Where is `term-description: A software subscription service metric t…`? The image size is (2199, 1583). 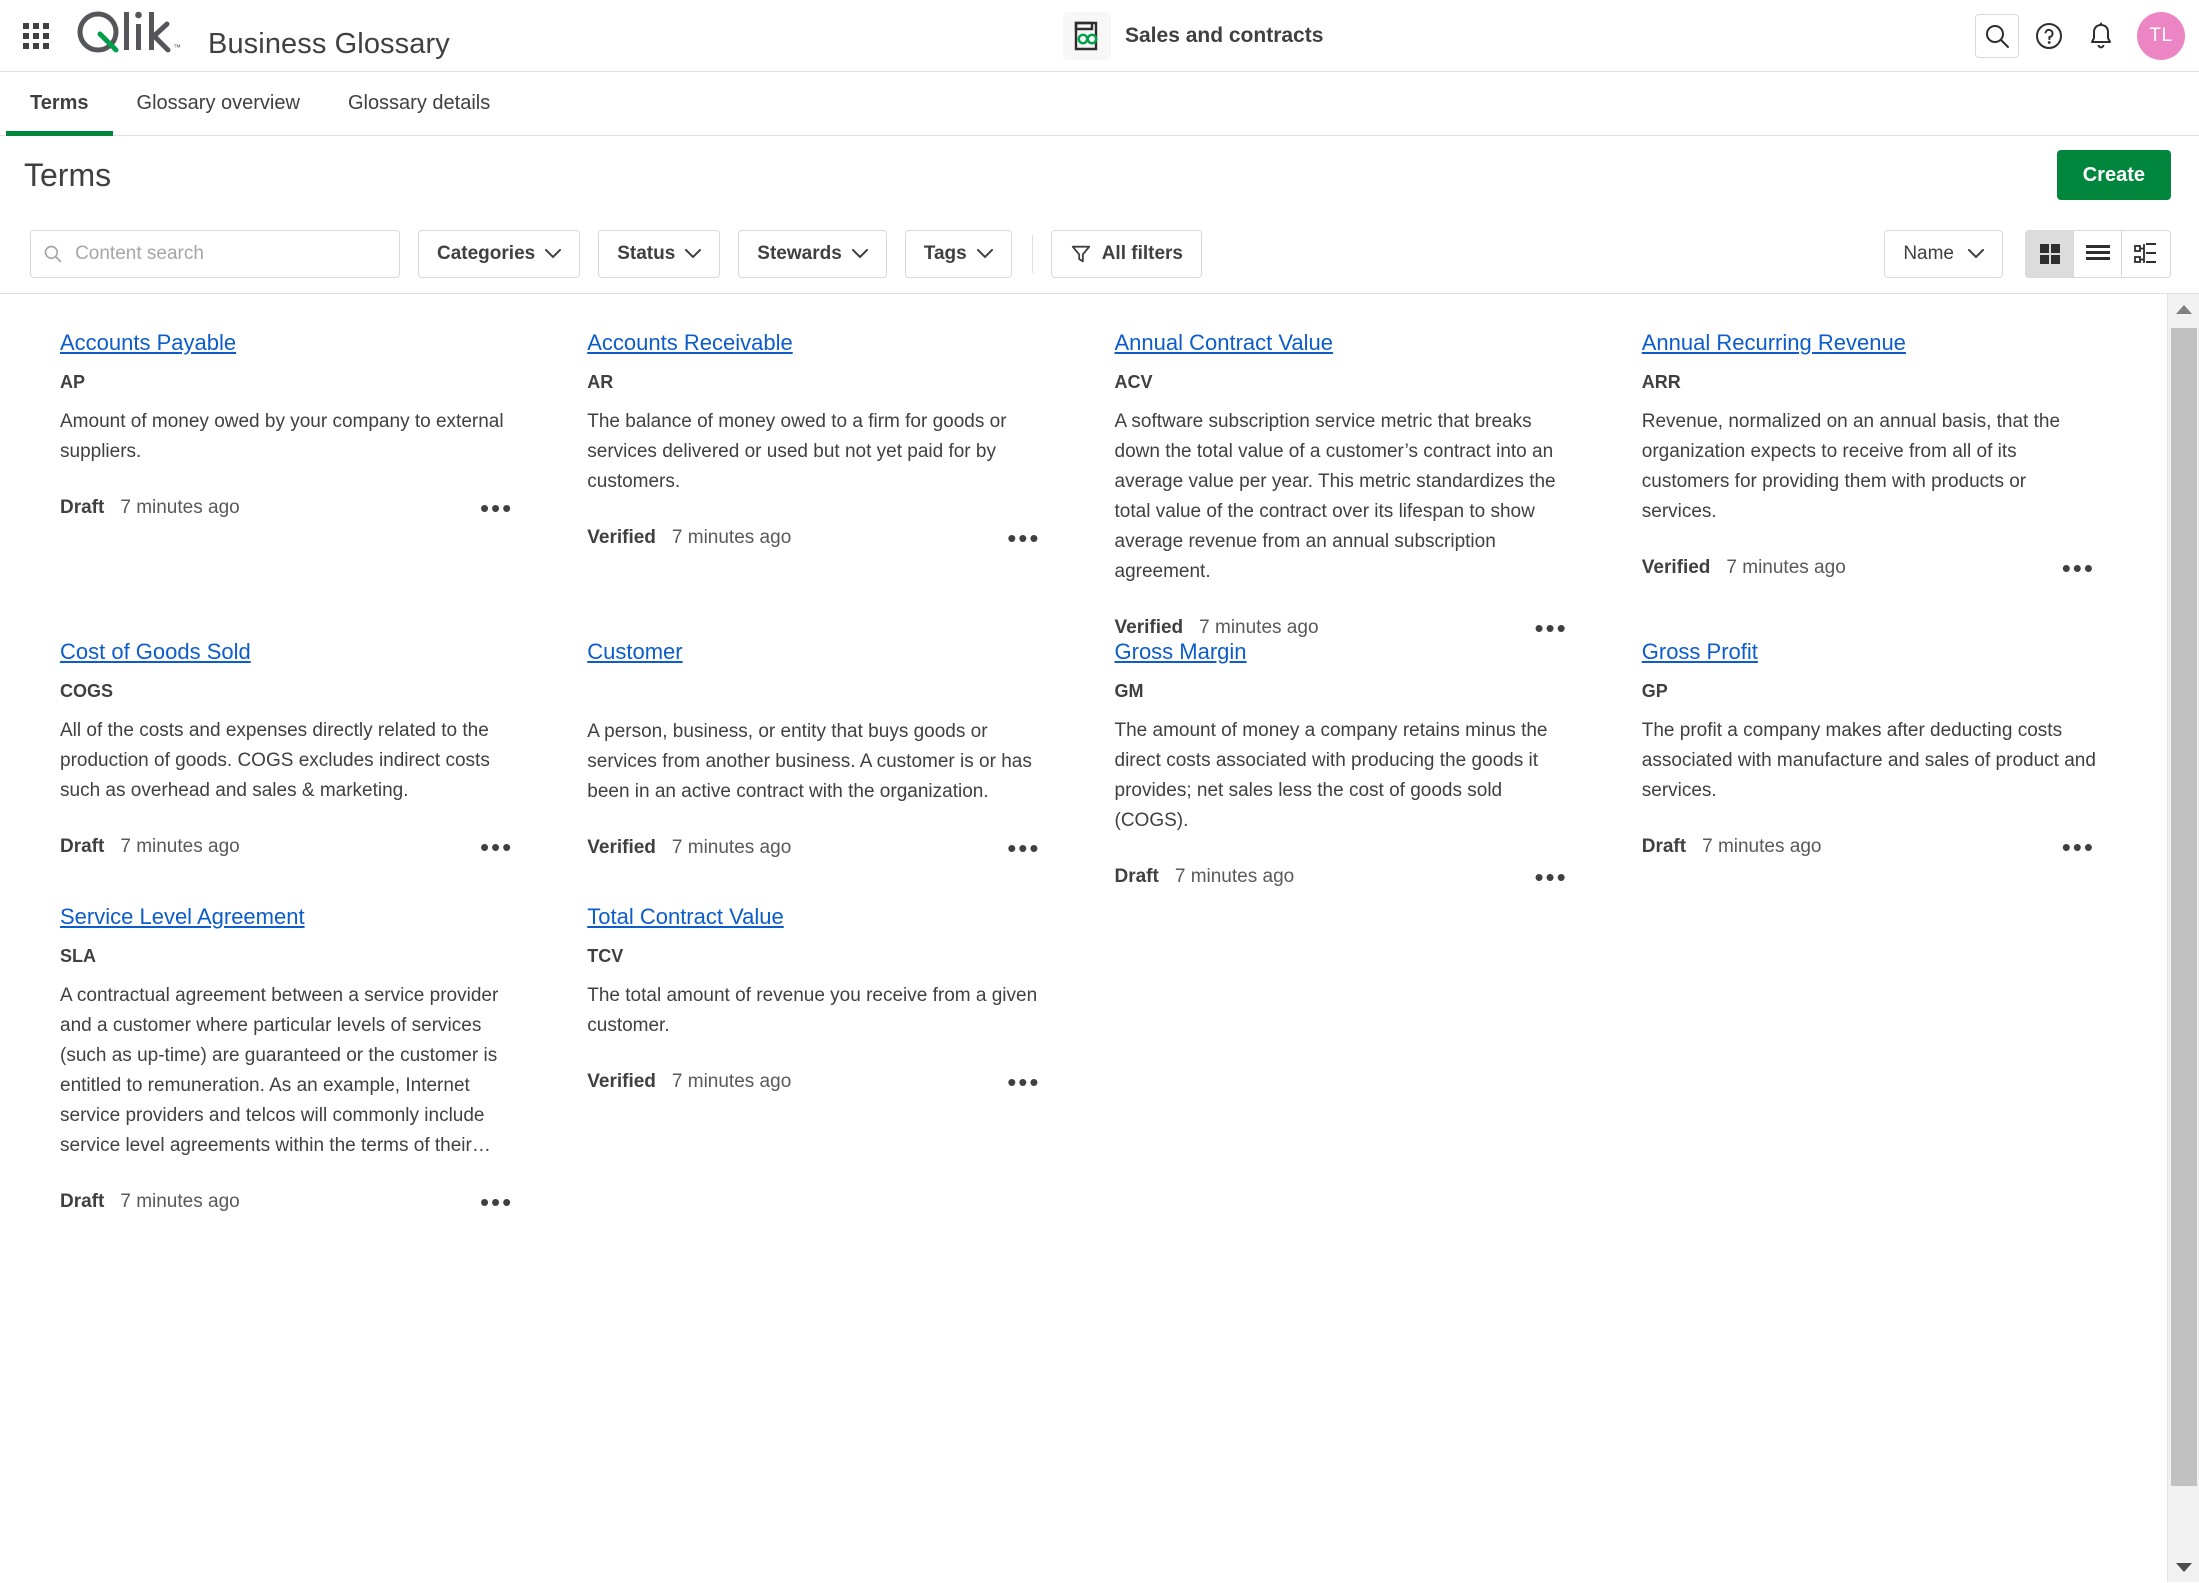 term-description: A software subscription service metric t… is located at coordinates (1335, 496).